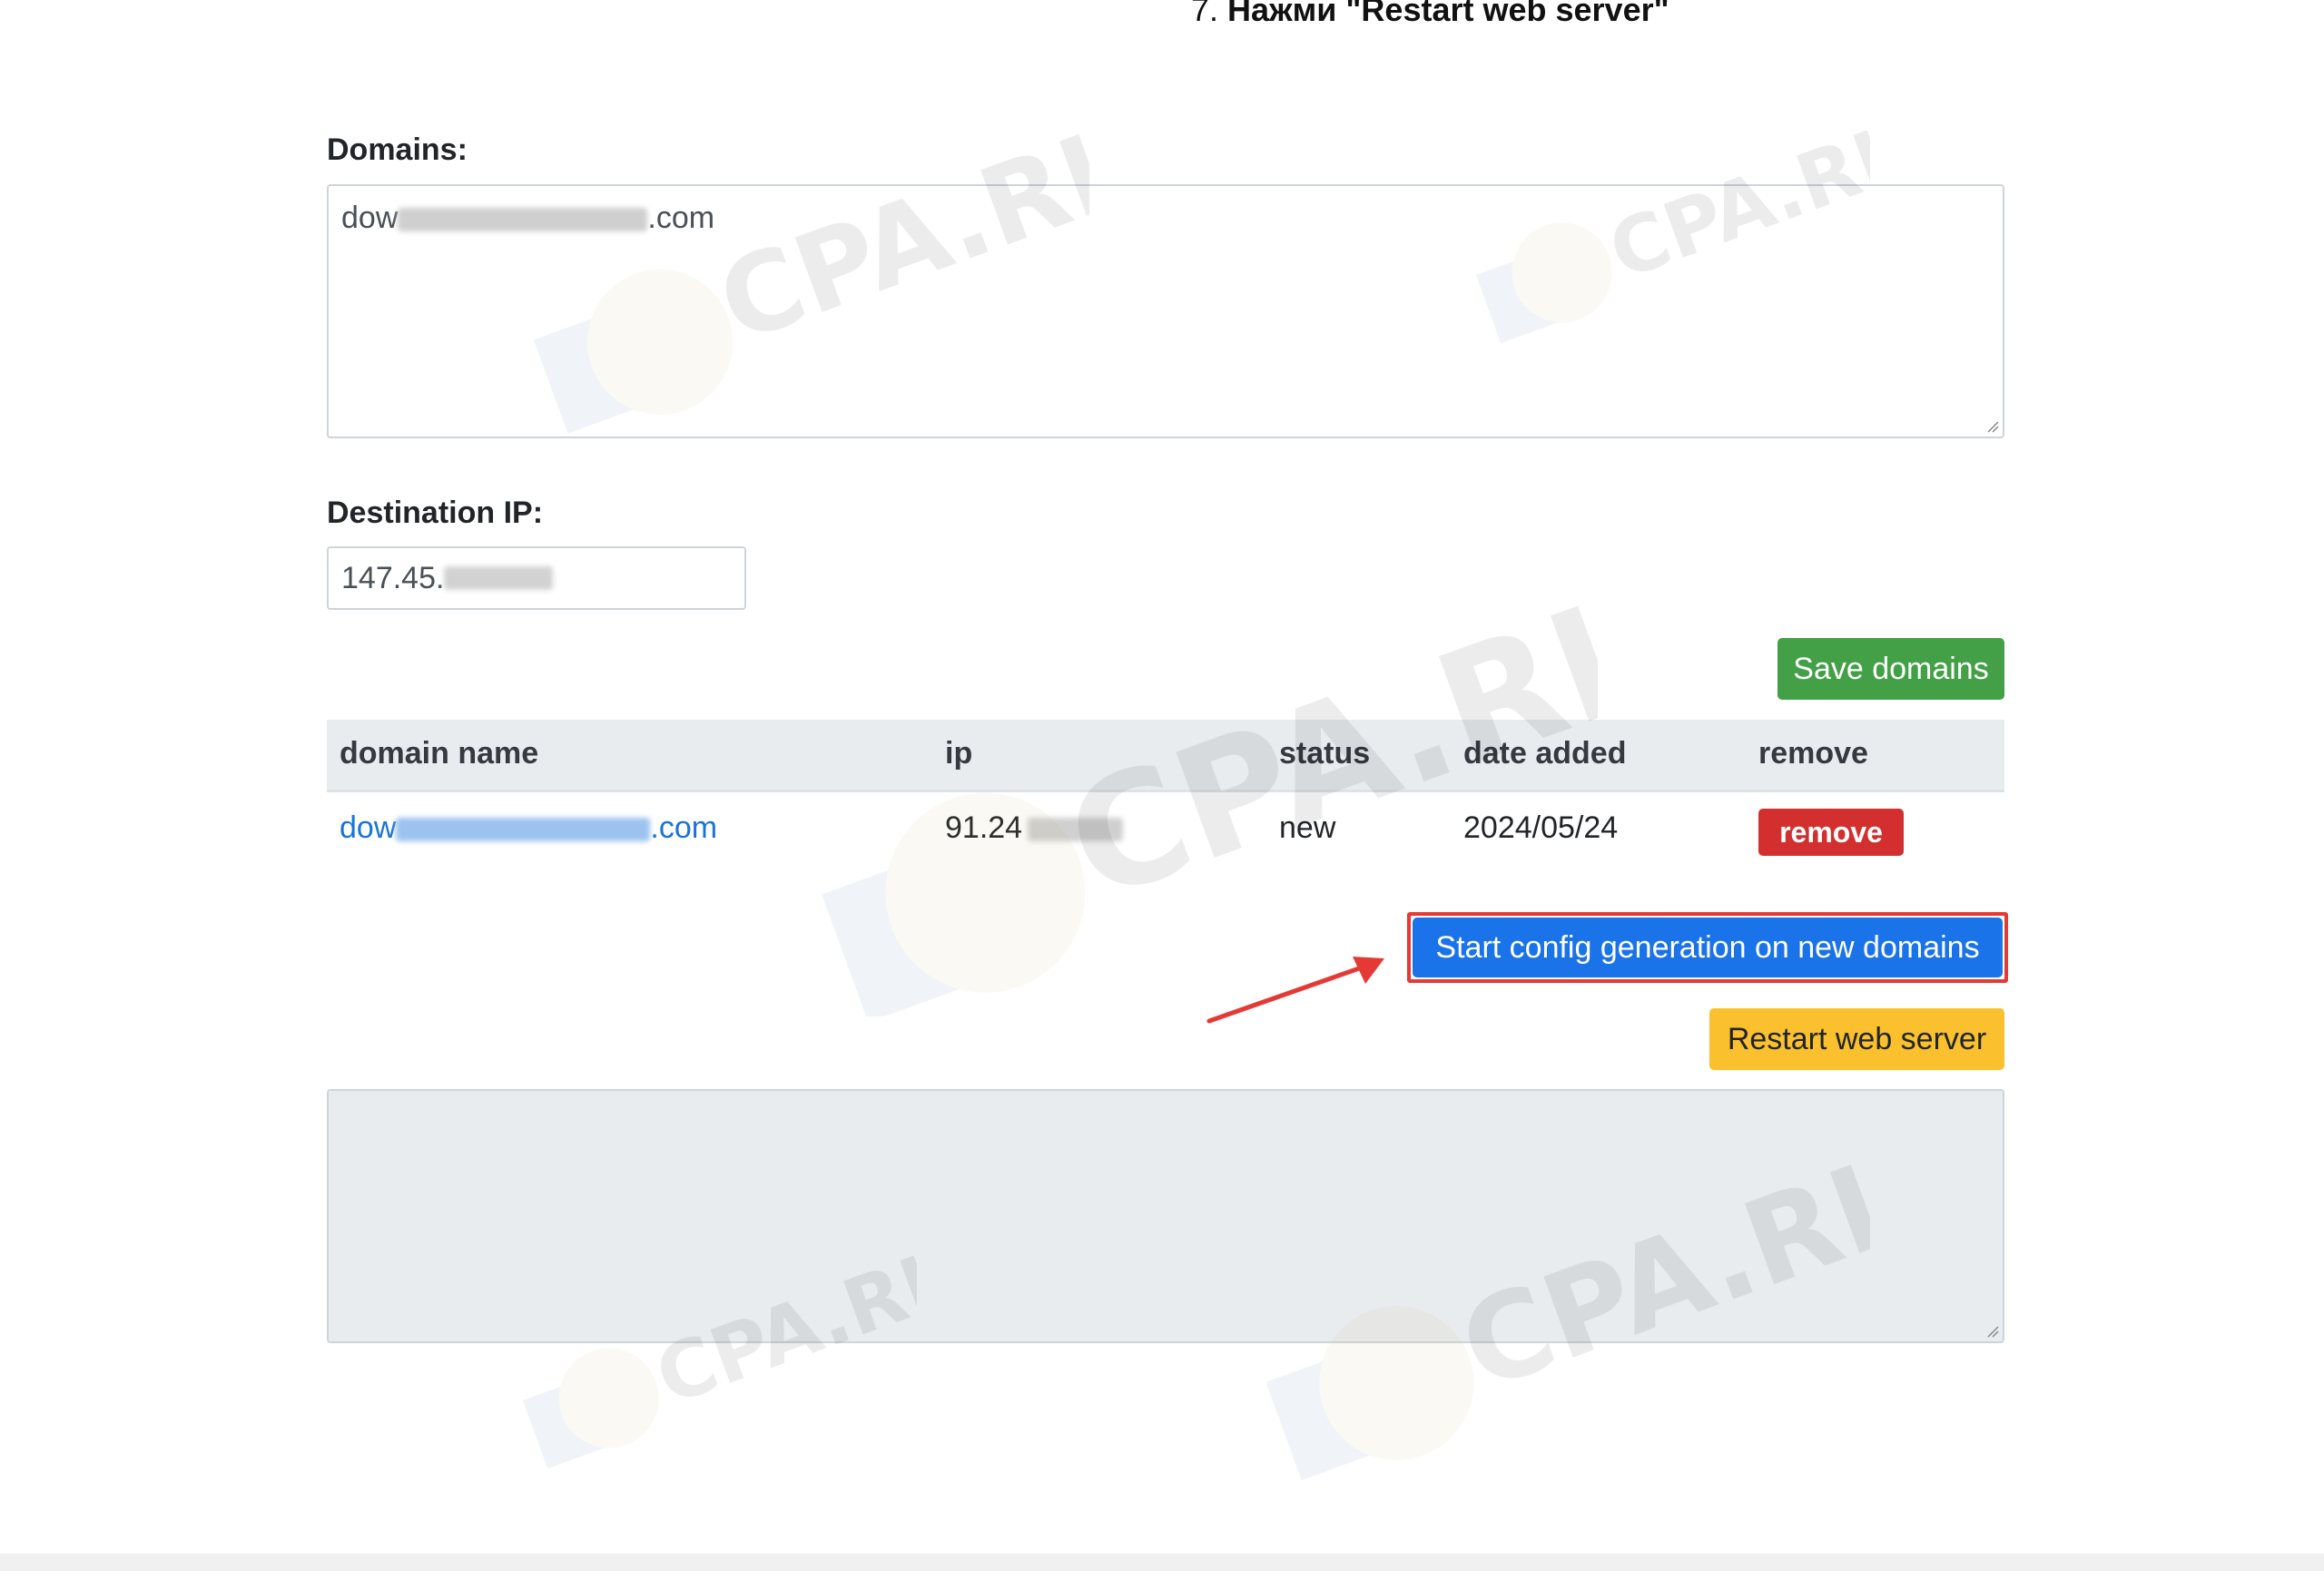 The width and height of the screenshot is (2324, 1571). I want to click on domains-textarea: dow .com, so click(1165, 311).